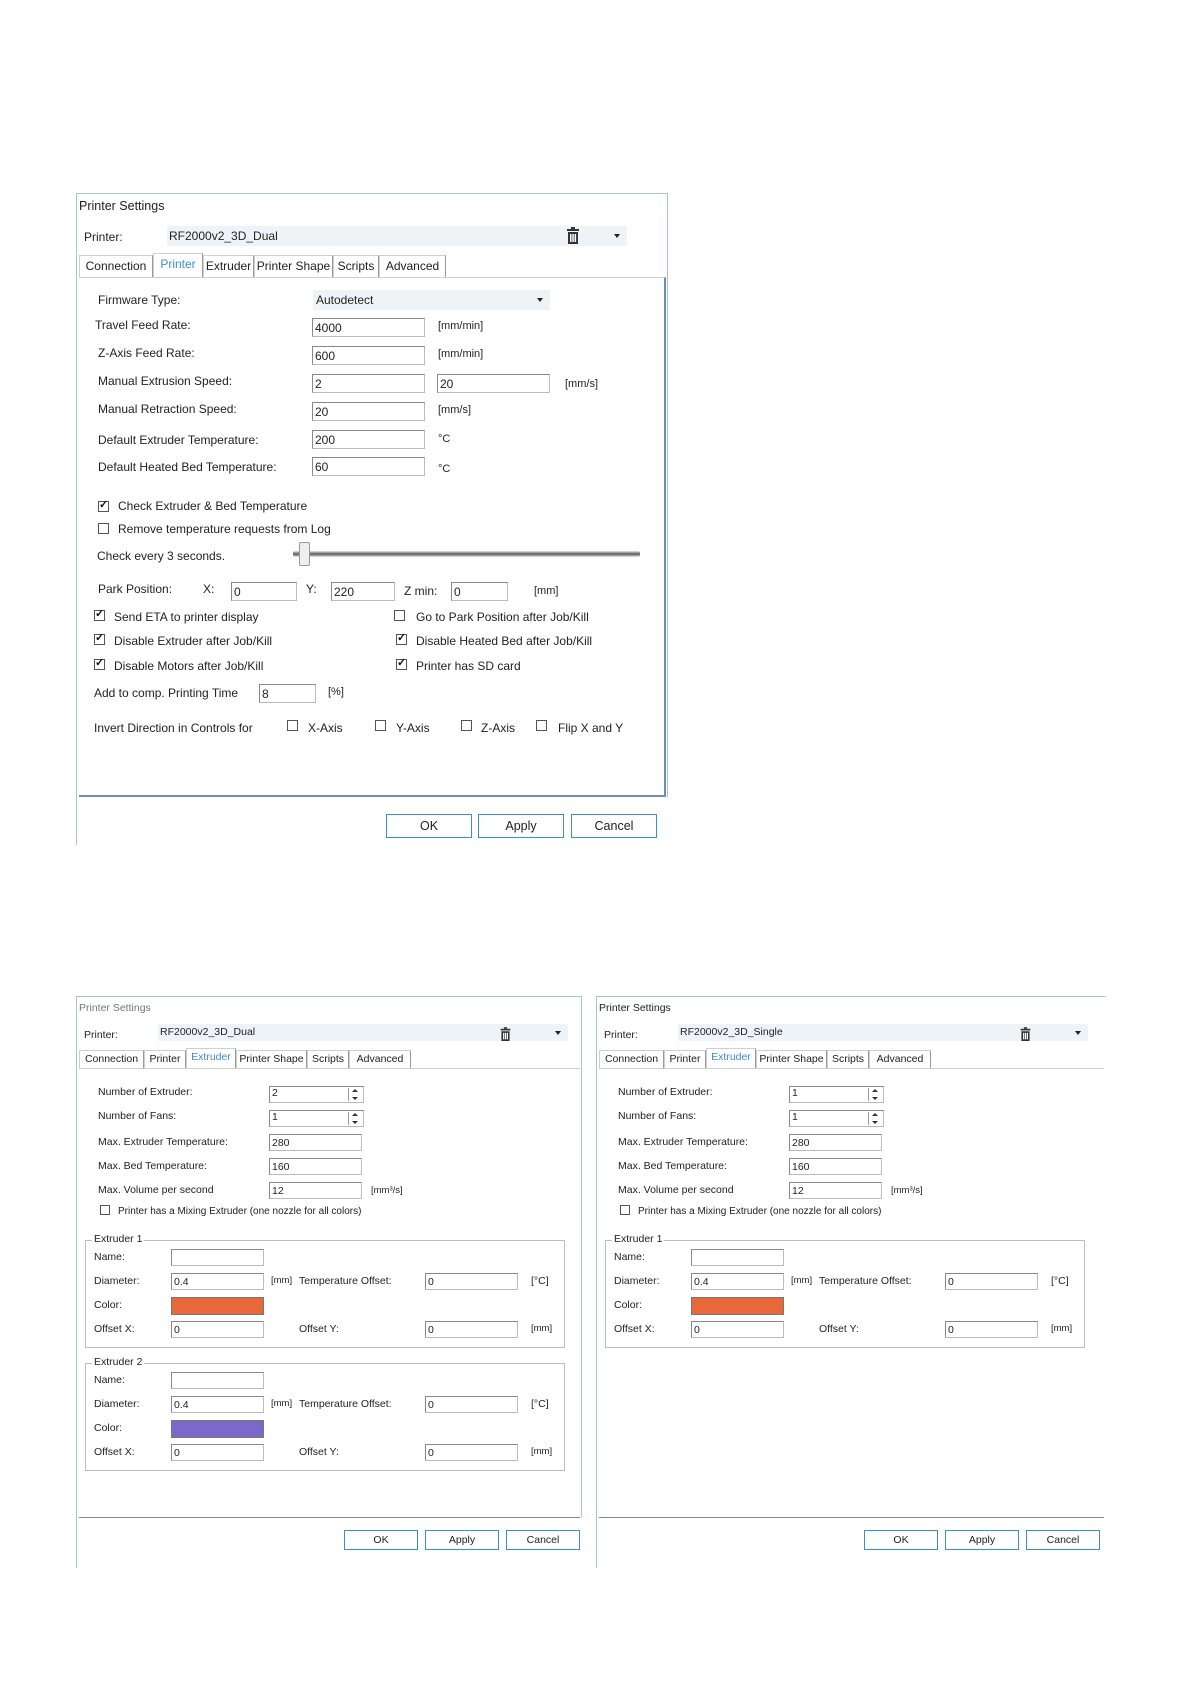 The width and height of the screenshot is (1191, 1684). I want to click on disable-bed-checkbox, so click(401, 638).